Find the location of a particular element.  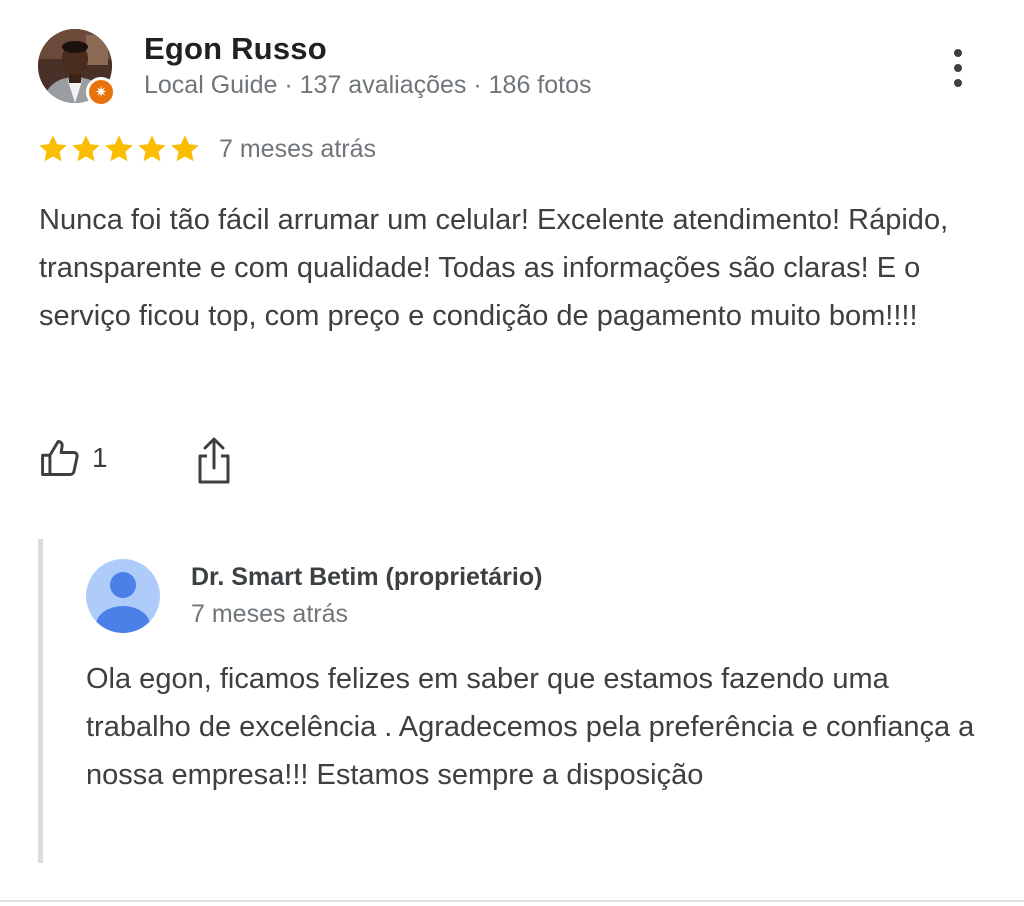

like-count: 1 is located at coordinates (100, 457).